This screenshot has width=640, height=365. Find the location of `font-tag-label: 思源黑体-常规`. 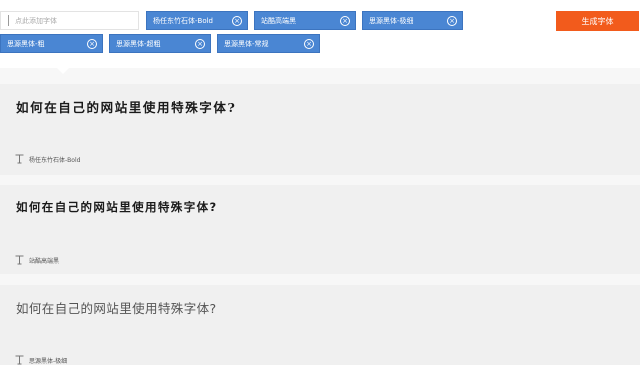

font-tag-label: 思源黑体-常规 is located at coordinates (246, 43).